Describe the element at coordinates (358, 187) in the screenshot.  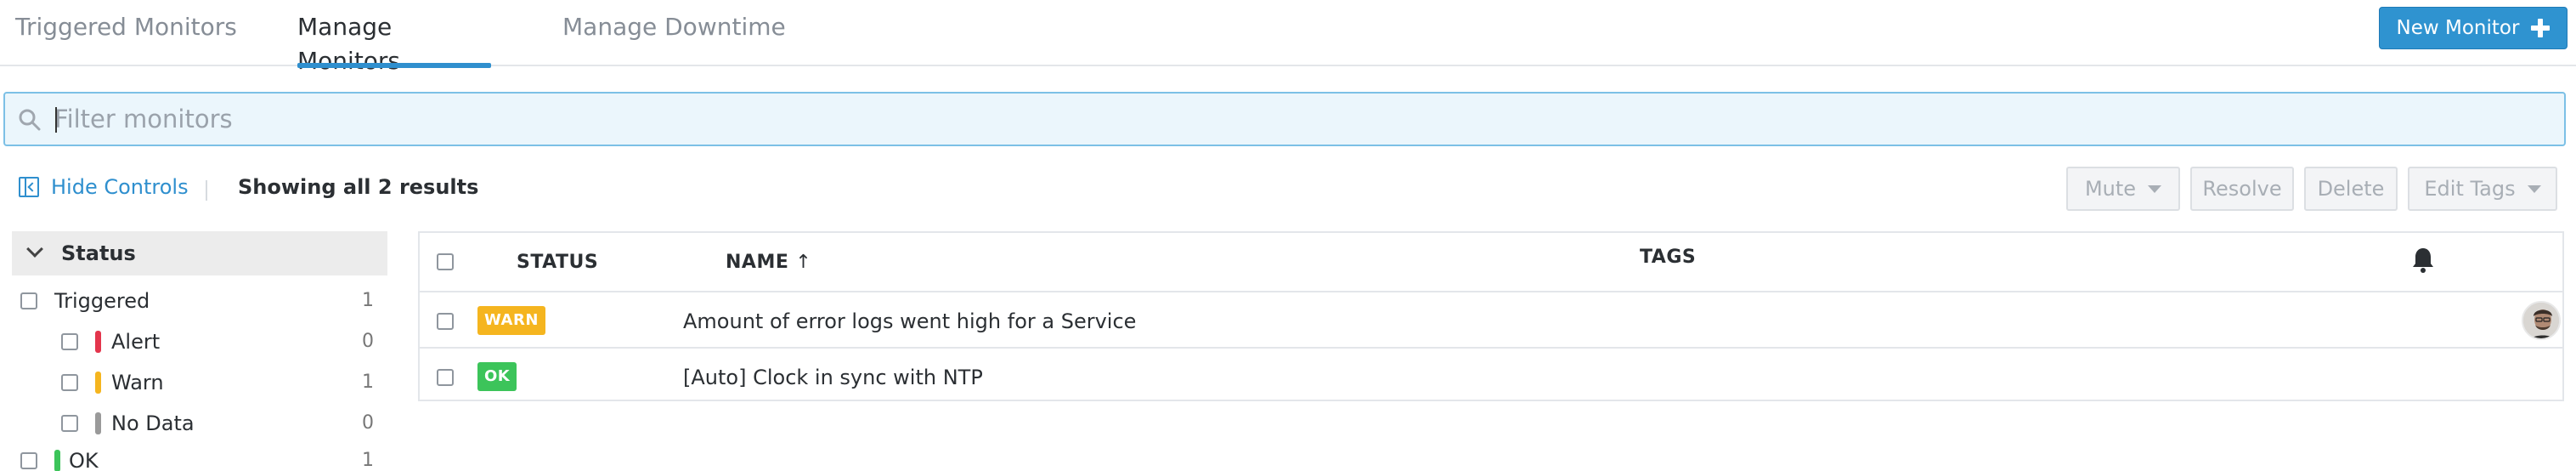
I see `results-count: Showing all 2 results` at that location.